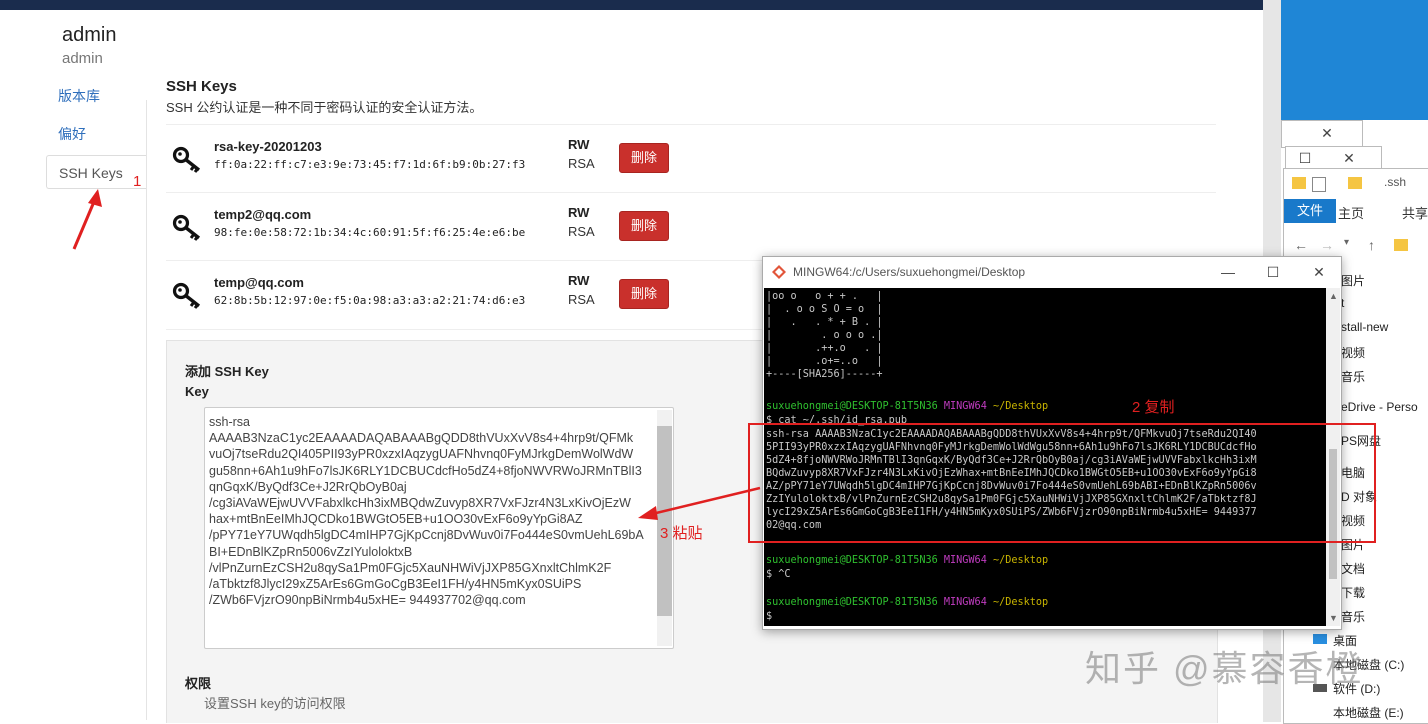 This screenshot has width=1428, height=724. I want to click on watermark-text: 知乎 @慕容香橙, so click(1224, 668).